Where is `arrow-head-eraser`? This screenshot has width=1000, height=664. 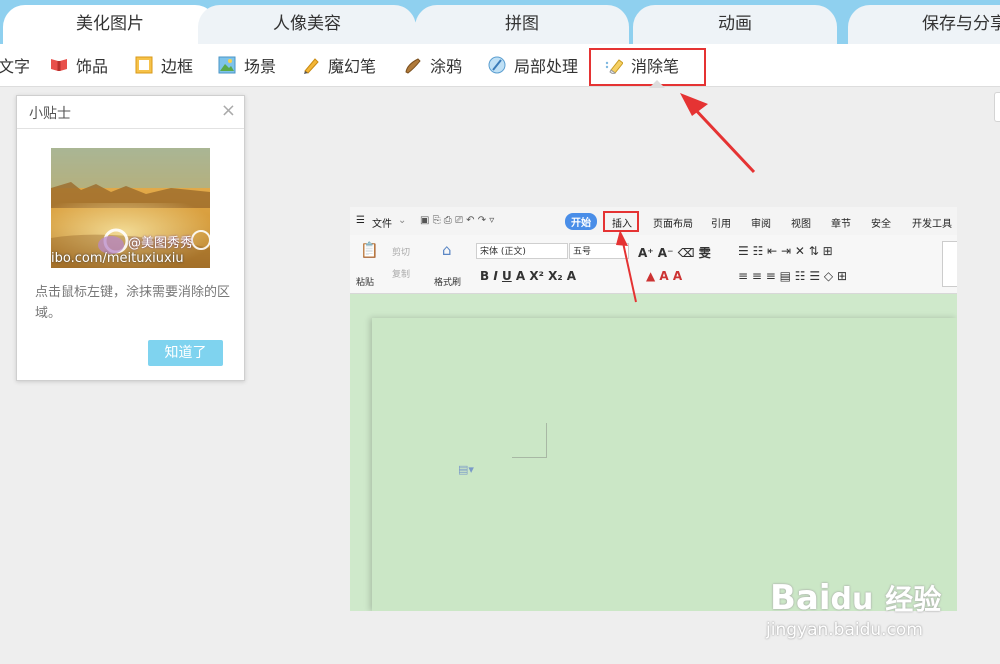 arrow-head-eraser is located at coordinates (694, 104).